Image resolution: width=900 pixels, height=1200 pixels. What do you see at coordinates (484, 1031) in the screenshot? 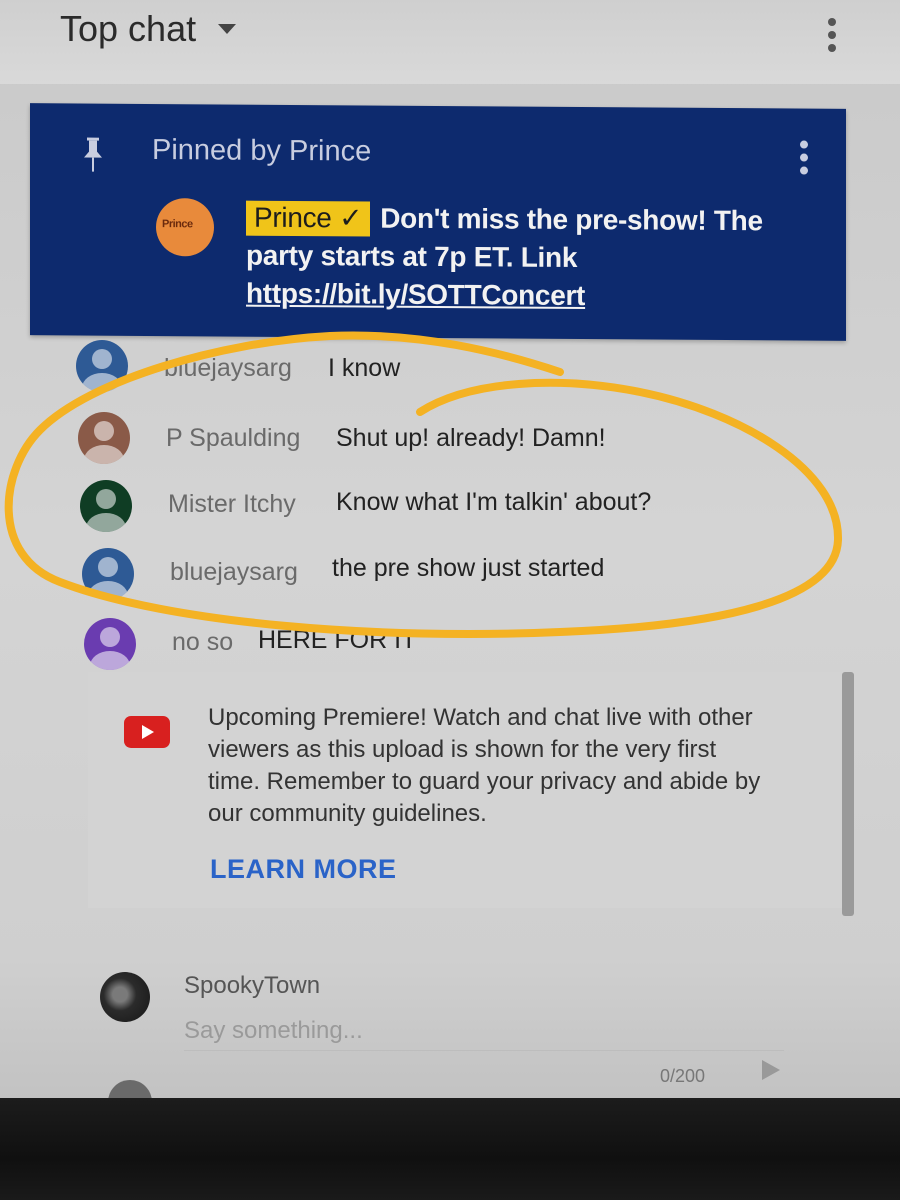
I see `chat-message-input` at bounding box center [484, 1031].